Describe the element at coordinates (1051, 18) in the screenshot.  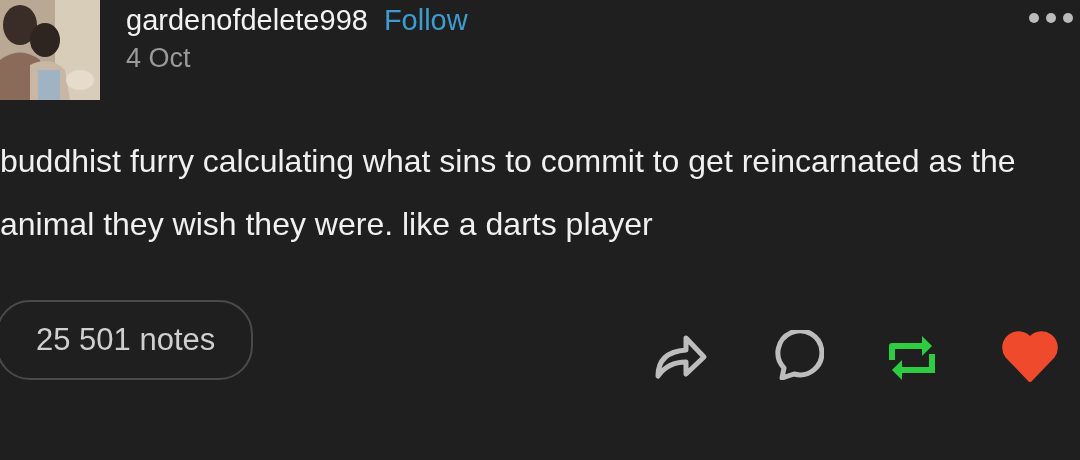
I see `more-options-icon` at that location.